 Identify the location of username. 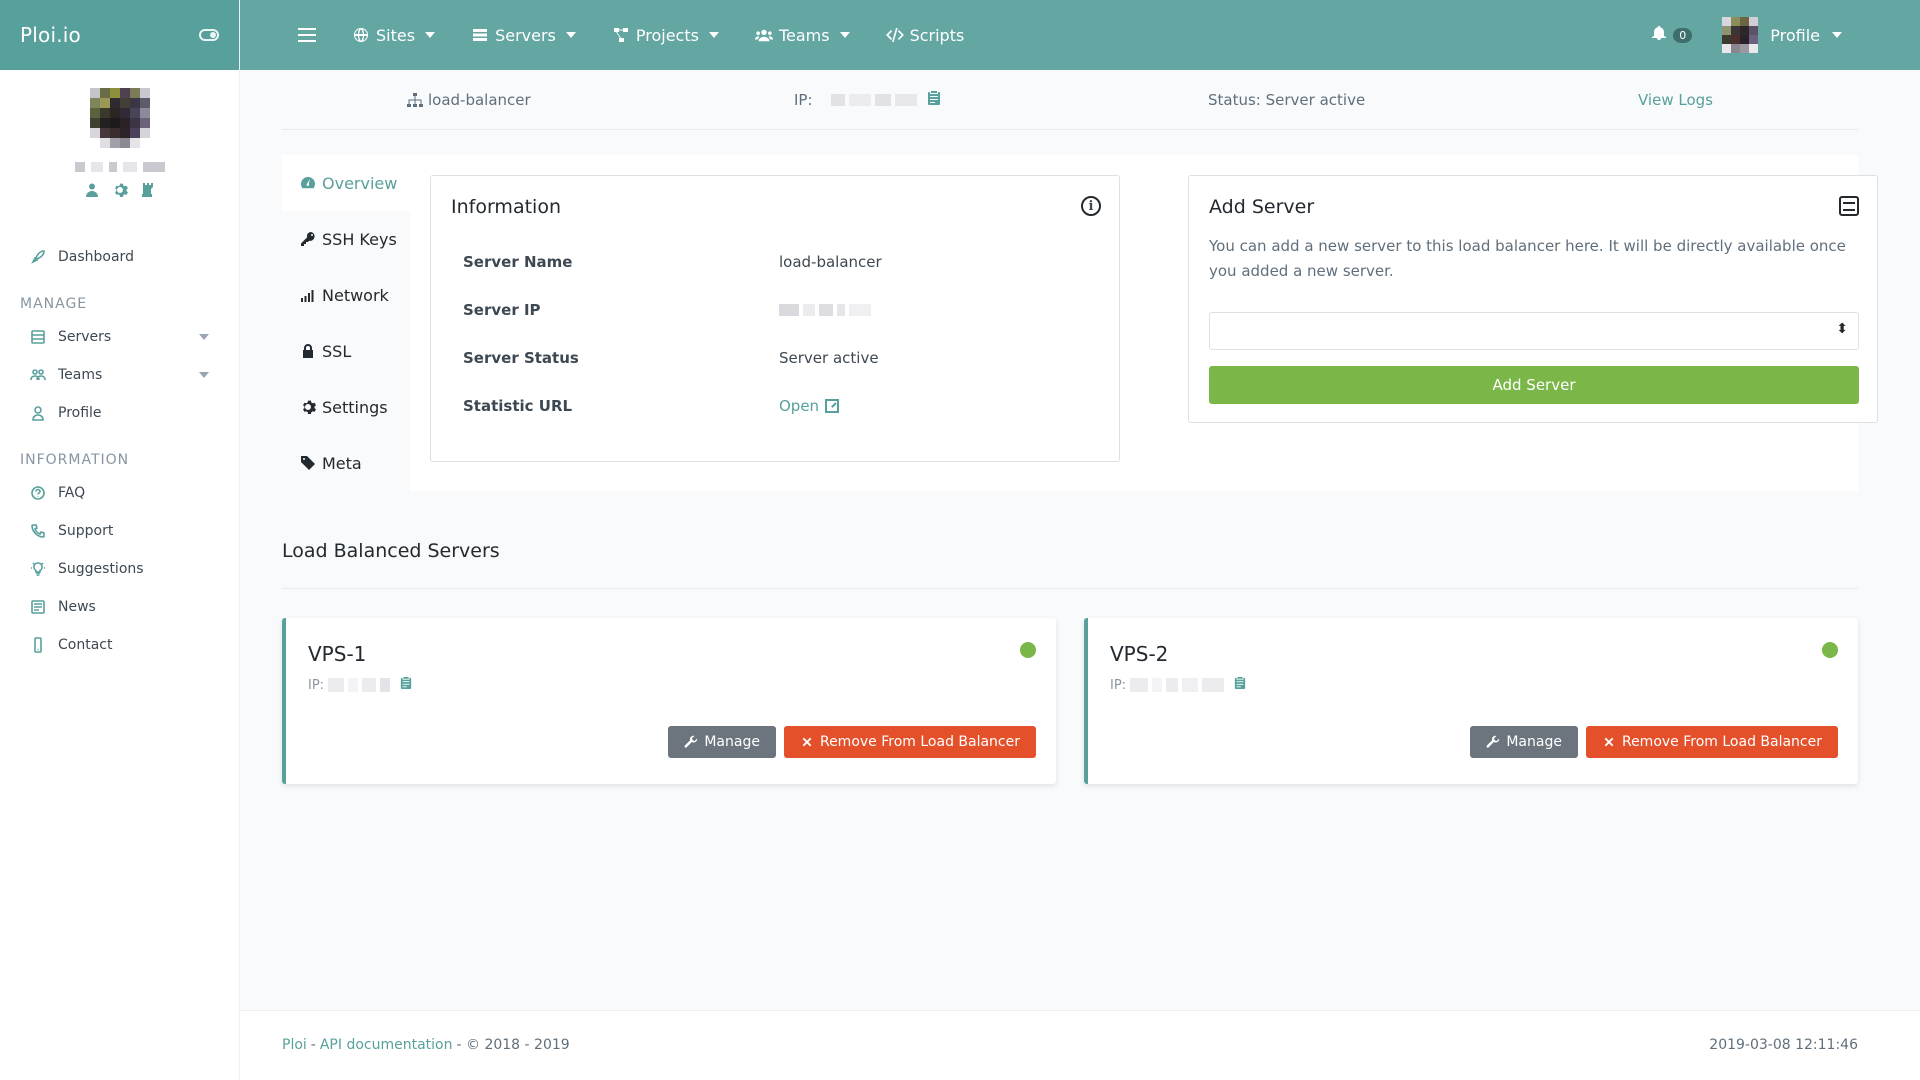
(119, 167).